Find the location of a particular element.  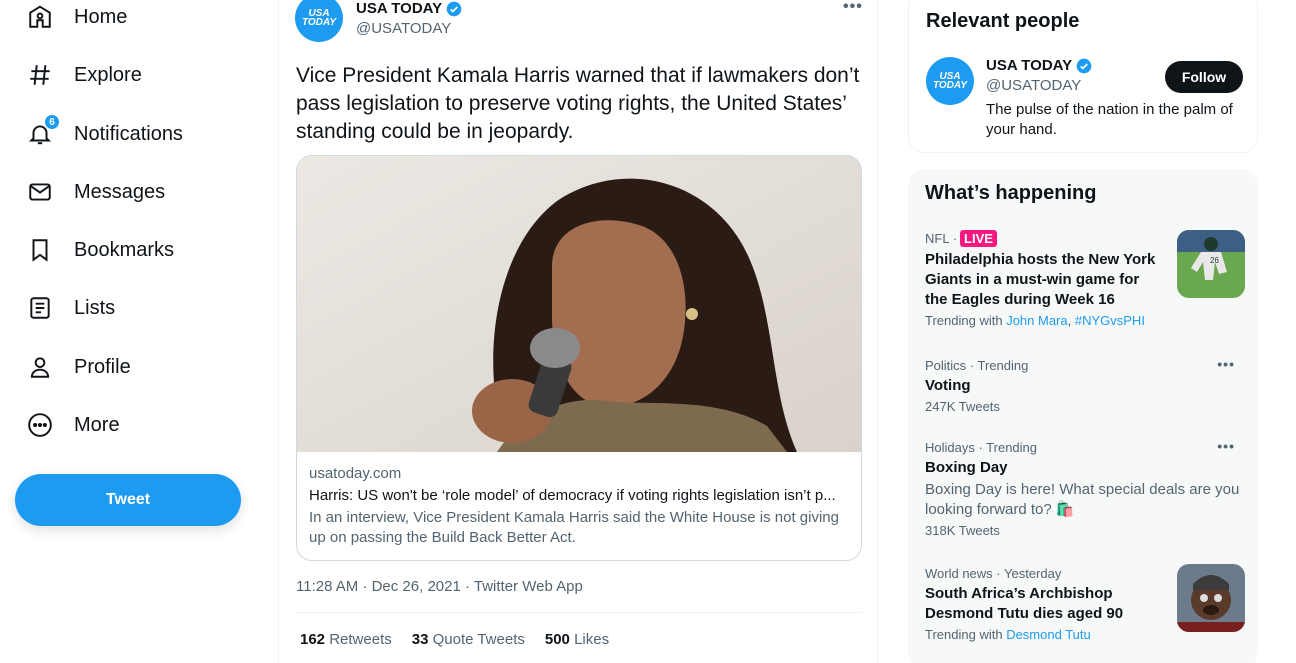

nav-item-notifications: 6 Notifications is located at coordinates (104, 134).